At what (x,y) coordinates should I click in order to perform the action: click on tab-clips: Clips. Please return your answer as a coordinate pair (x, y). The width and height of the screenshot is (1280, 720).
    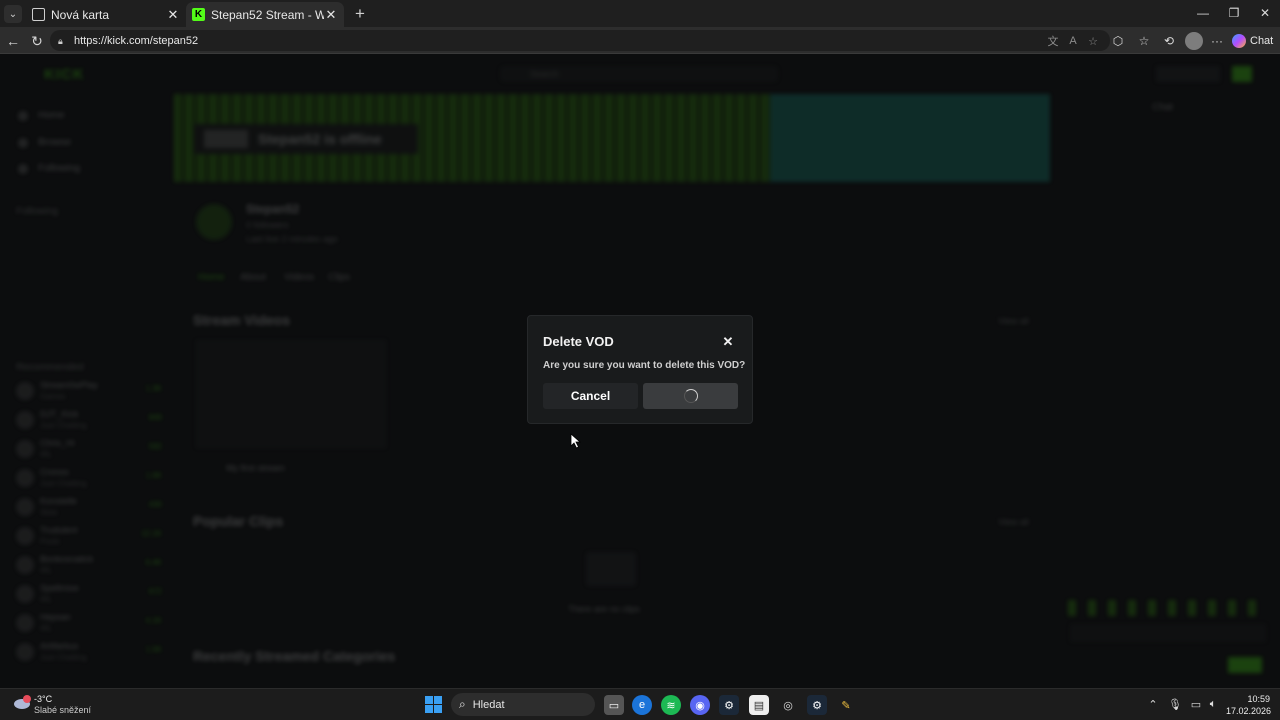
    Looking at the image, I should click on (339, 277).